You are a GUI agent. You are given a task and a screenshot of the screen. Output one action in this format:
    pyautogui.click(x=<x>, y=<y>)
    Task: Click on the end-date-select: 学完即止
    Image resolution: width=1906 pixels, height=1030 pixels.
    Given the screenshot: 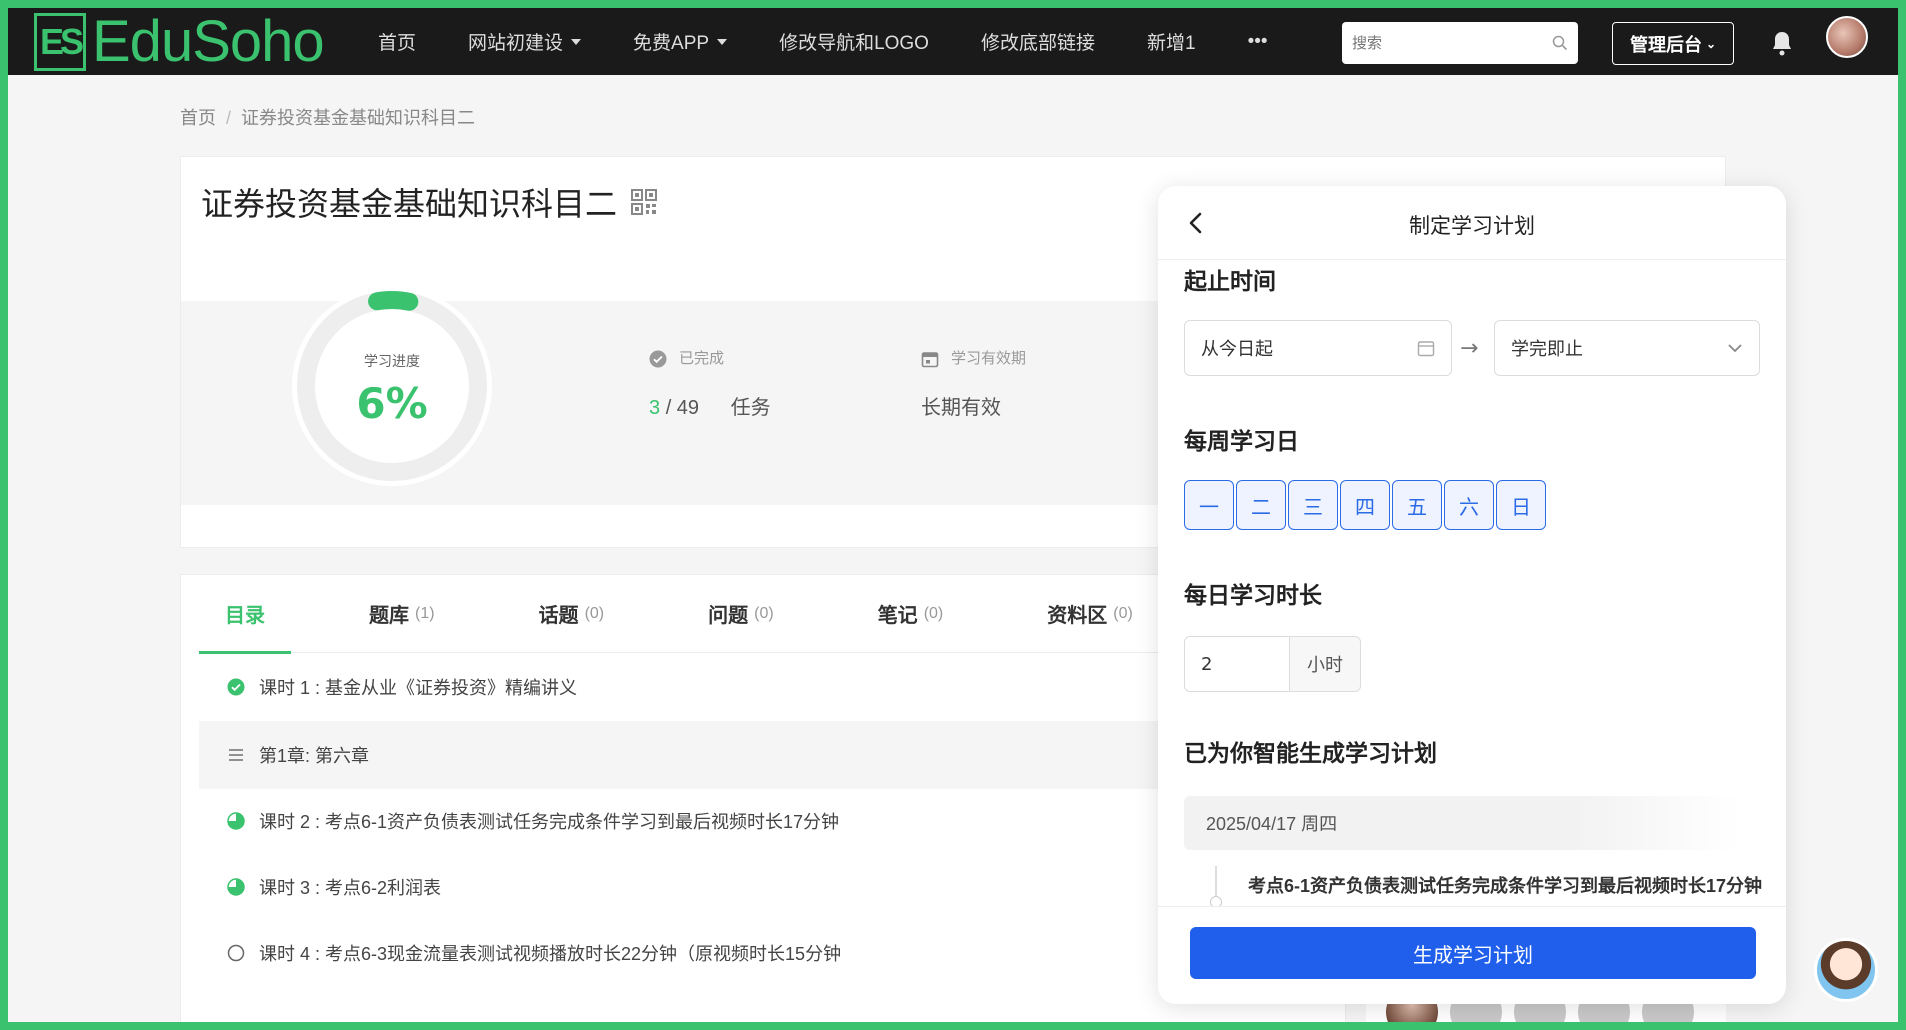 What is the action you would take?
    pyautogui.click(x=1627, y=348)
    